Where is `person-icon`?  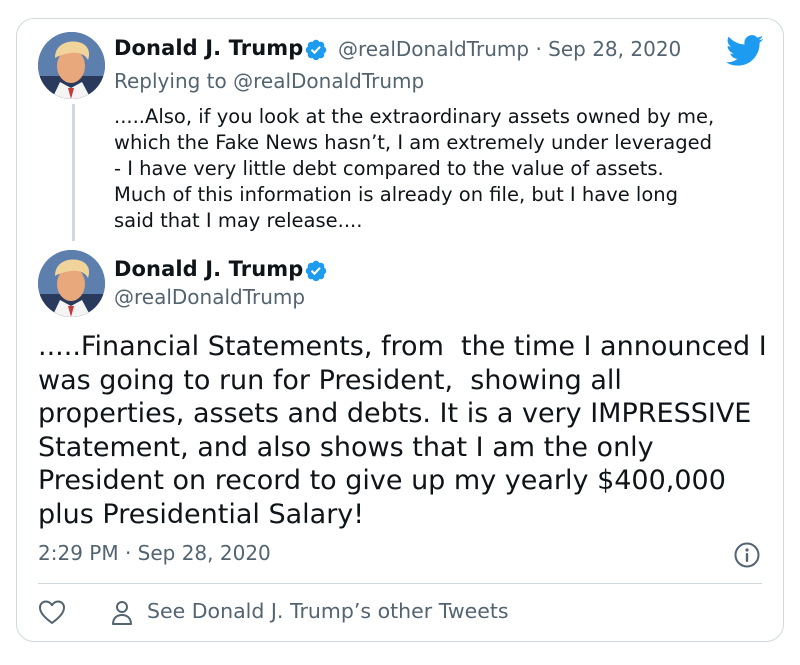 person-icon is located at coordinates (122, 613).